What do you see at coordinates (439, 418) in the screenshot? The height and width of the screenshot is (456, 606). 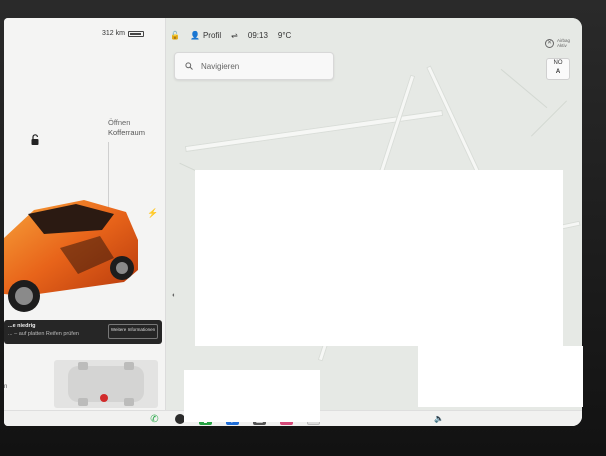 I see `volume-icon: 🔈` at bounding box center [439, 418].